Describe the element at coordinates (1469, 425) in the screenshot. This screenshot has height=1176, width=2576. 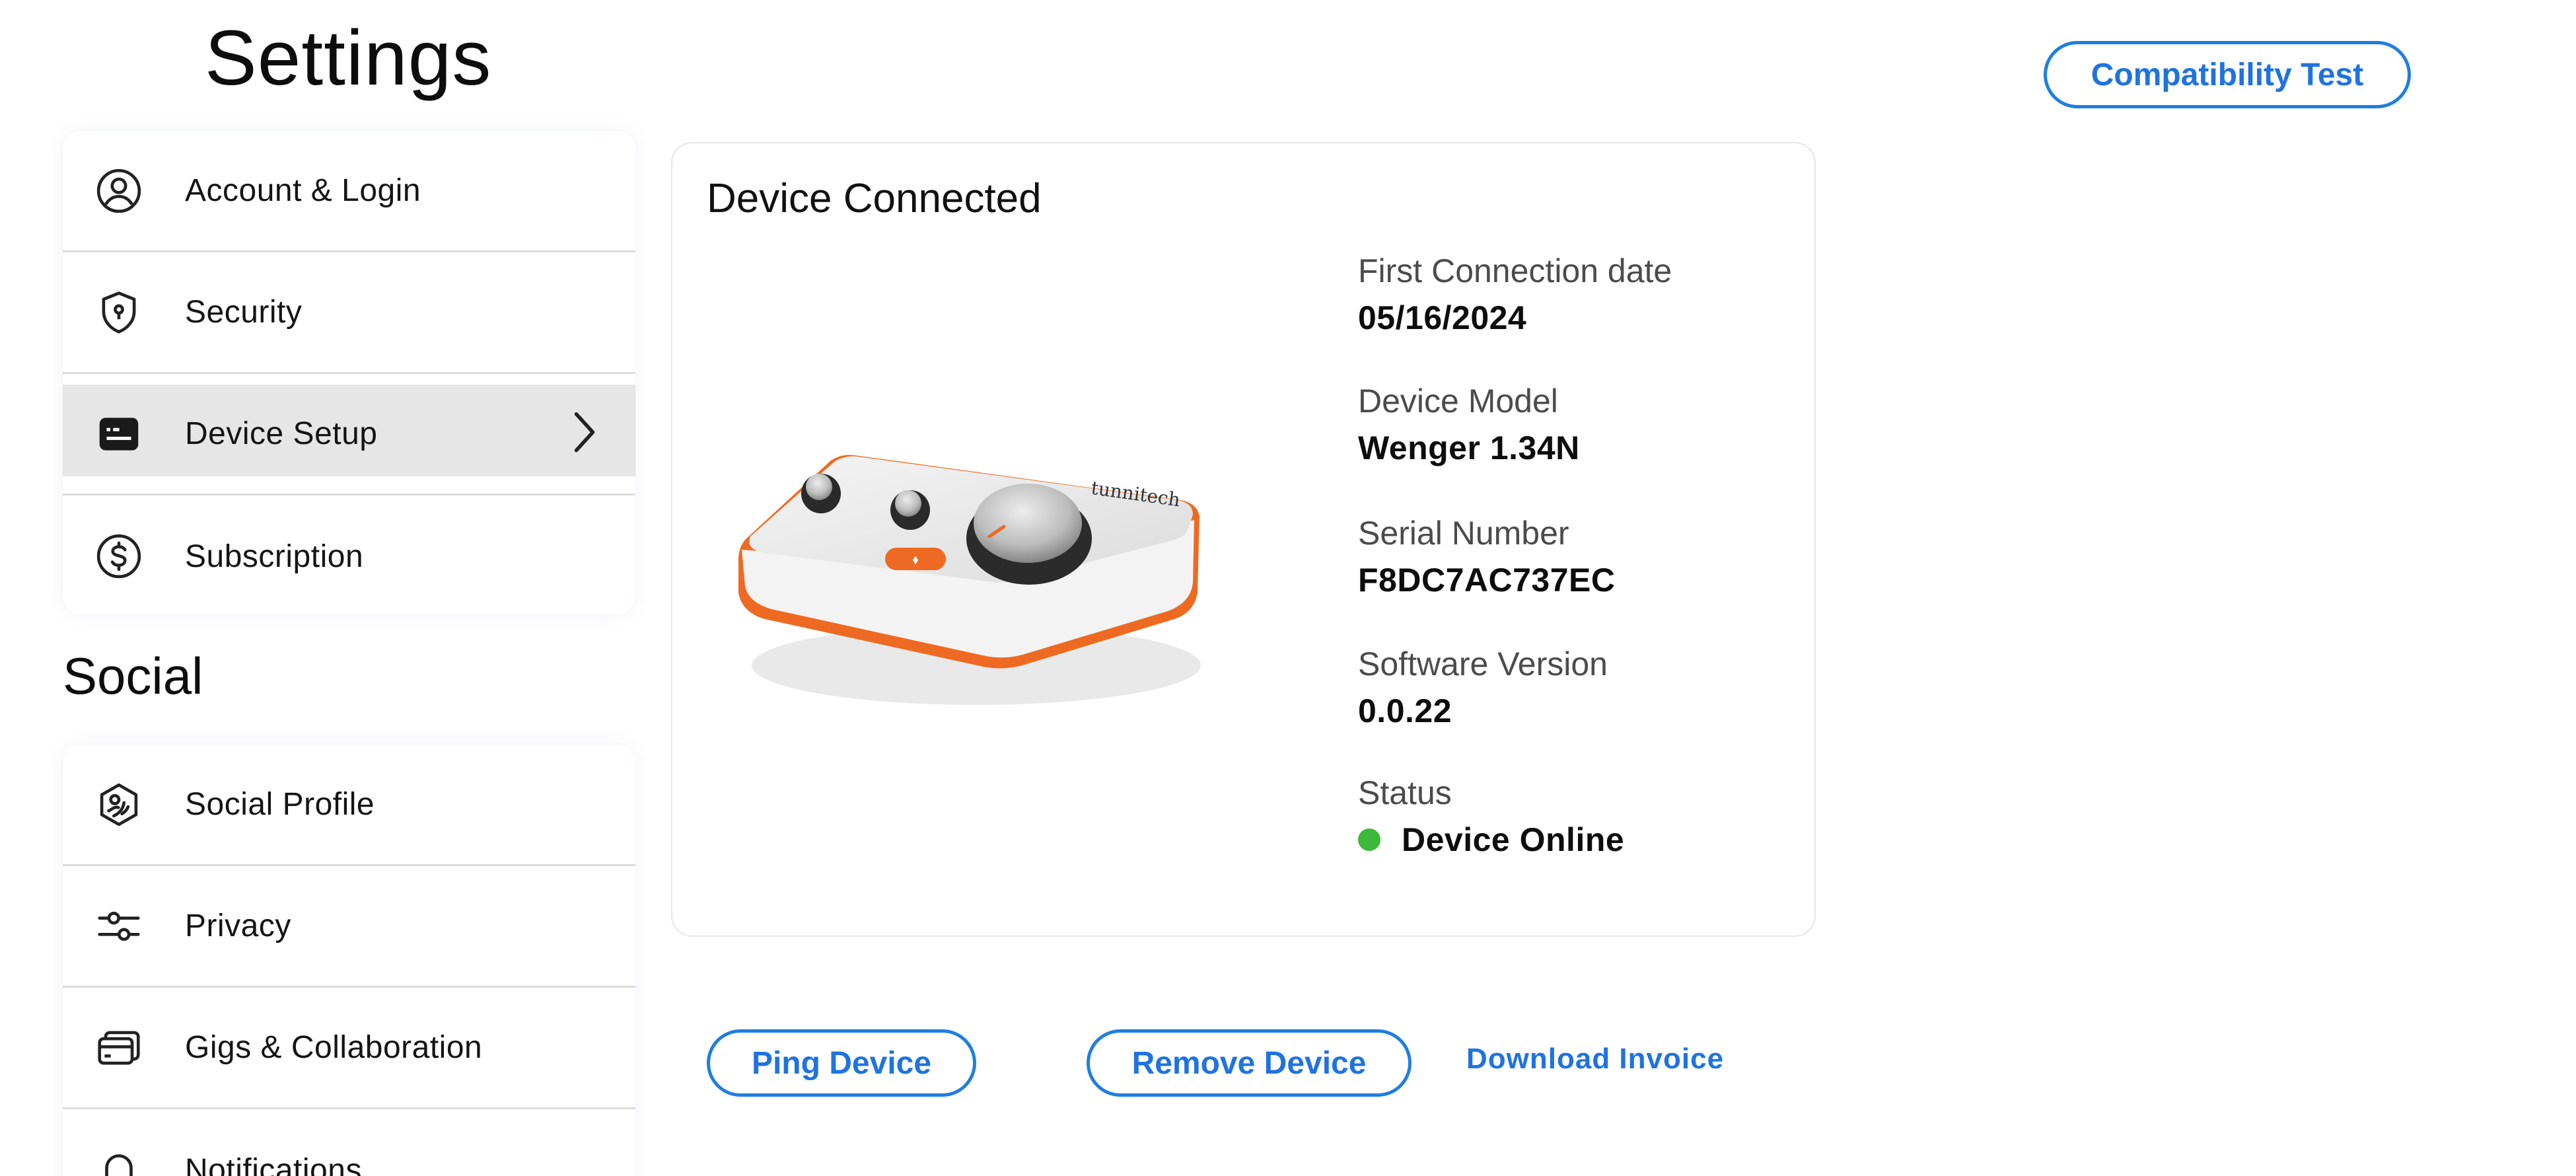
I see `device-model-block: Device Model Wenger 1.34N` at that location.